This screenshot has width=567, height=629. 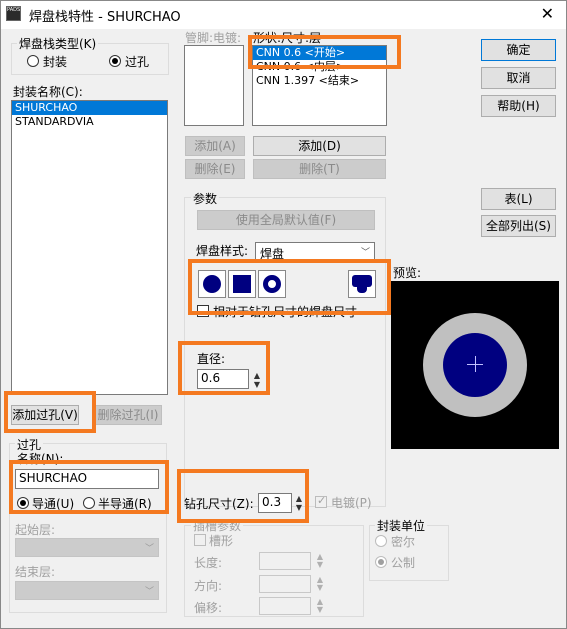 I want to click on custom-shape-icon-stem, so click(x=362, y=289).